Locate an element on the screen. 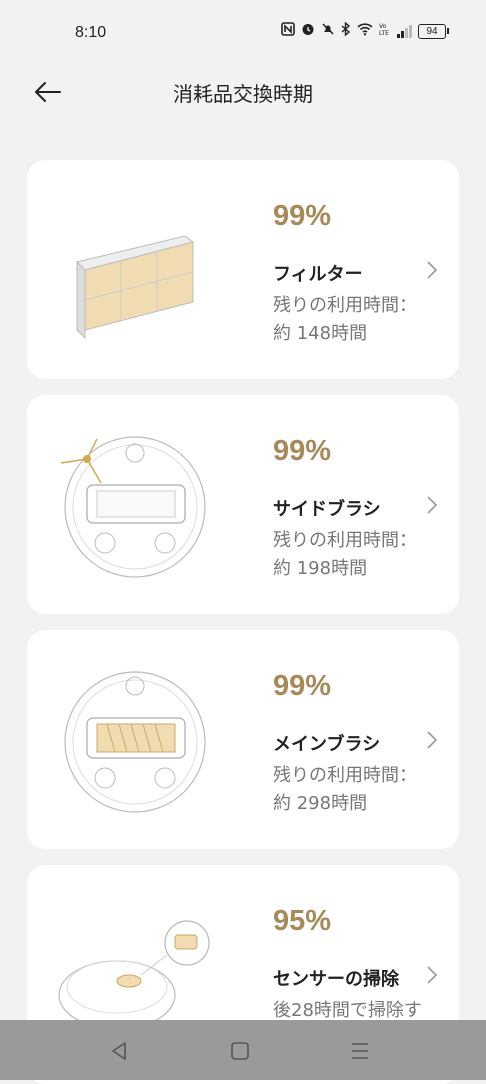  status-time: 8:10 is located at coordinates (91, 32).